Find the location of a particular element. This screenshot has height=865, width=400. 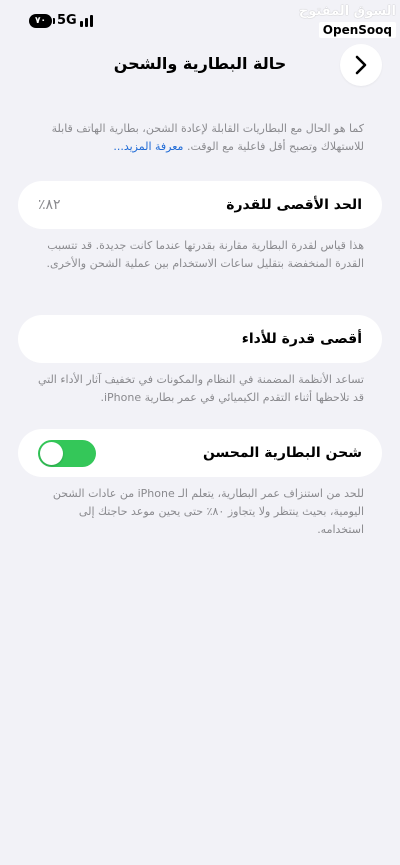

network-label: 5G is located at coordinates (67, 20).